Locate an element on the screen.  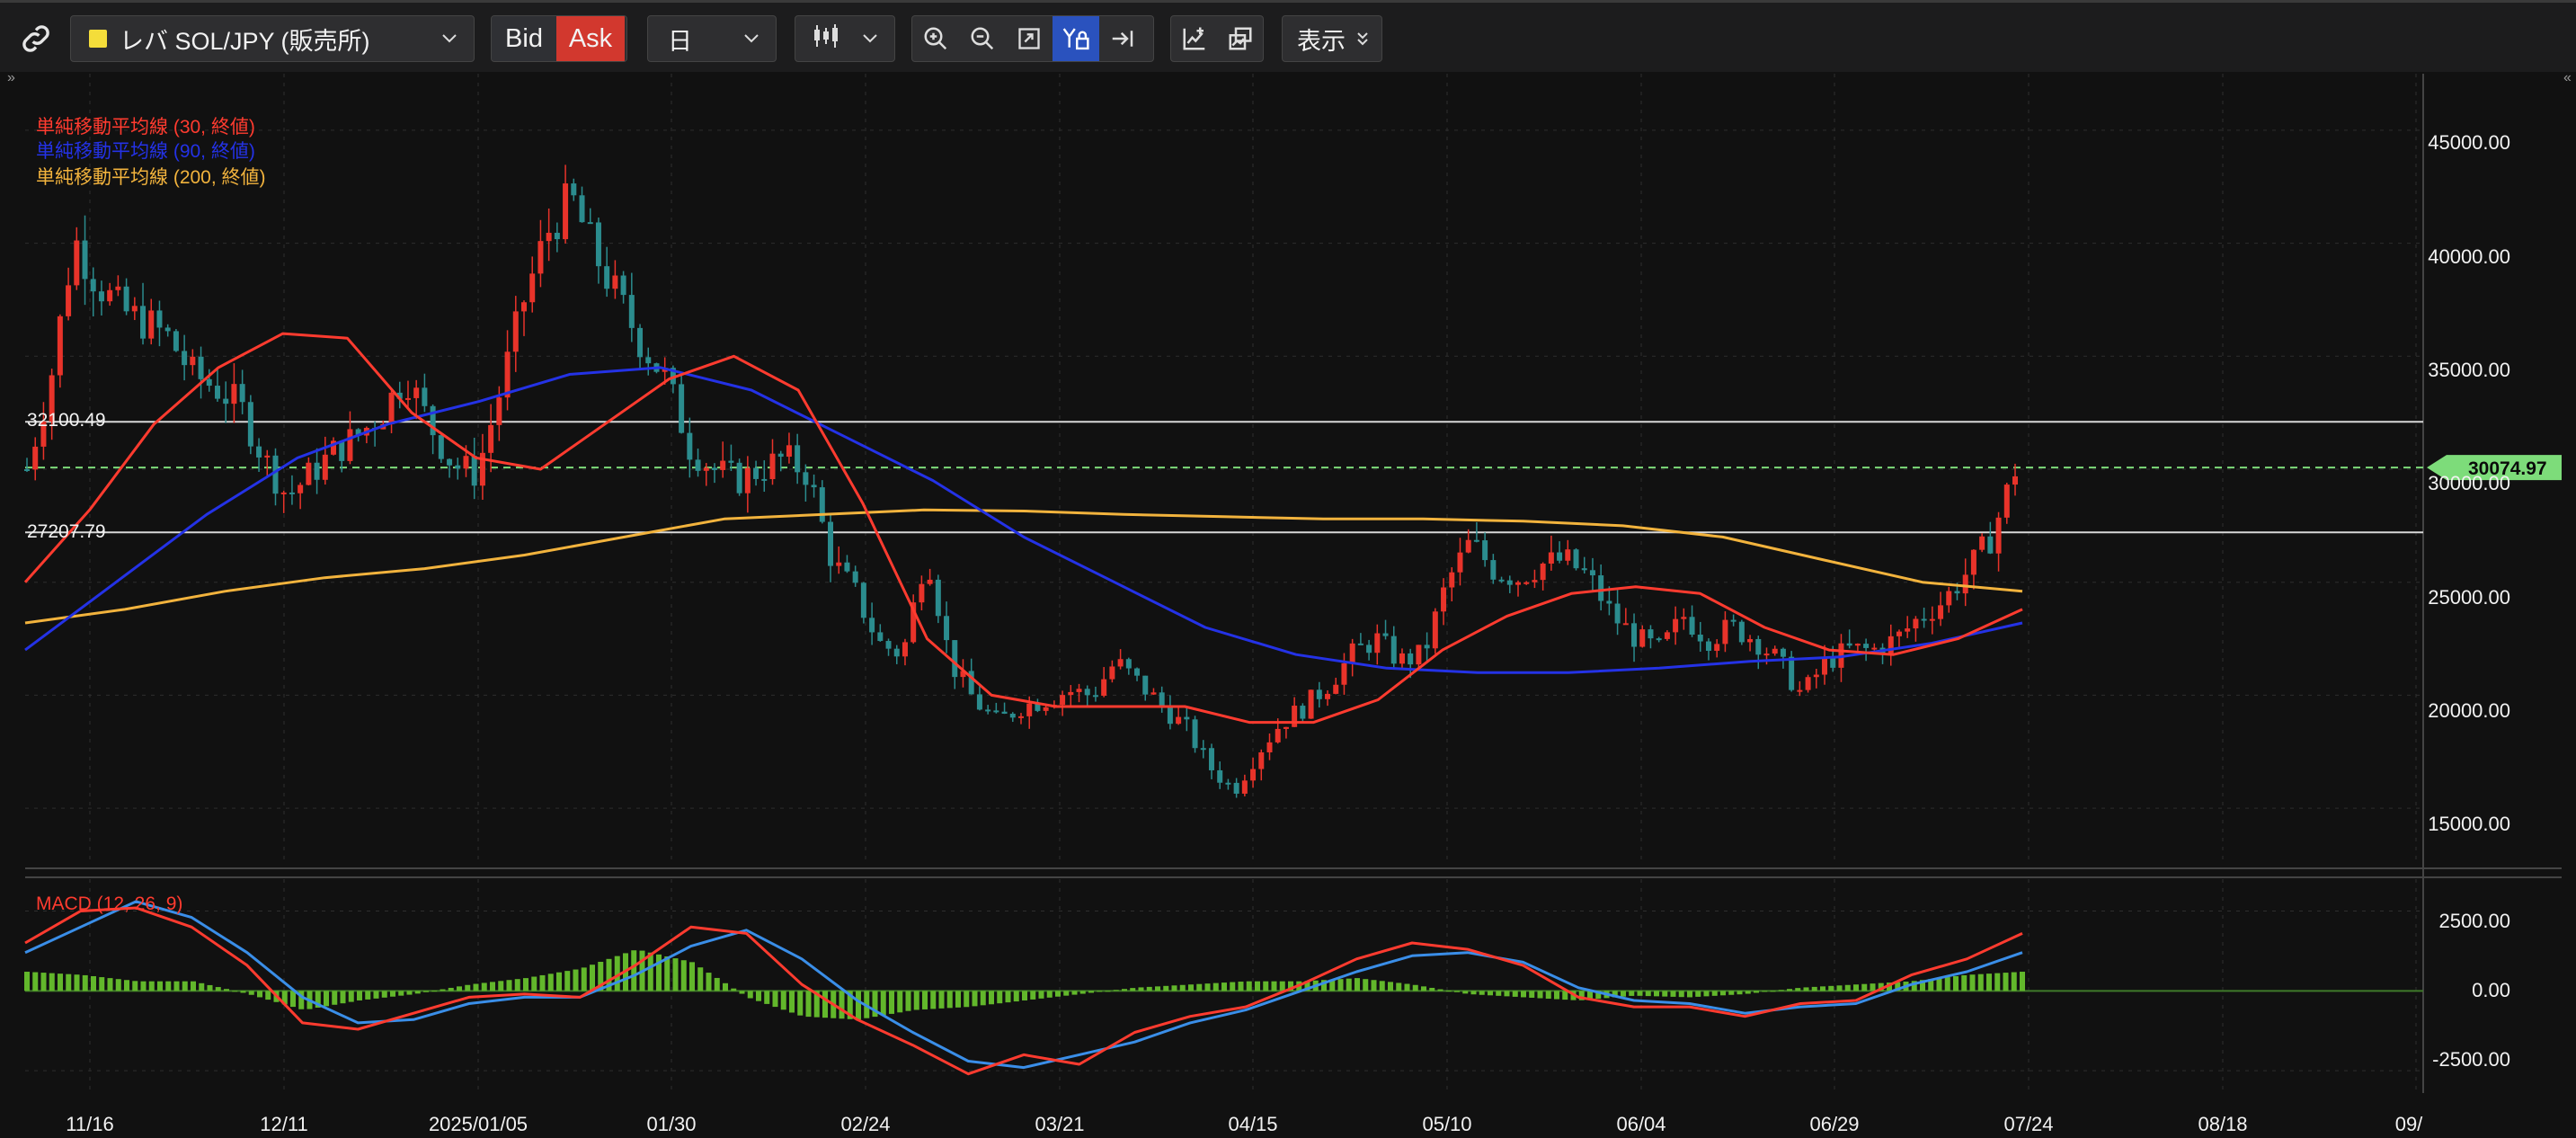
hline-label-upper: 32100.49 is located at coordinates (66, 421).